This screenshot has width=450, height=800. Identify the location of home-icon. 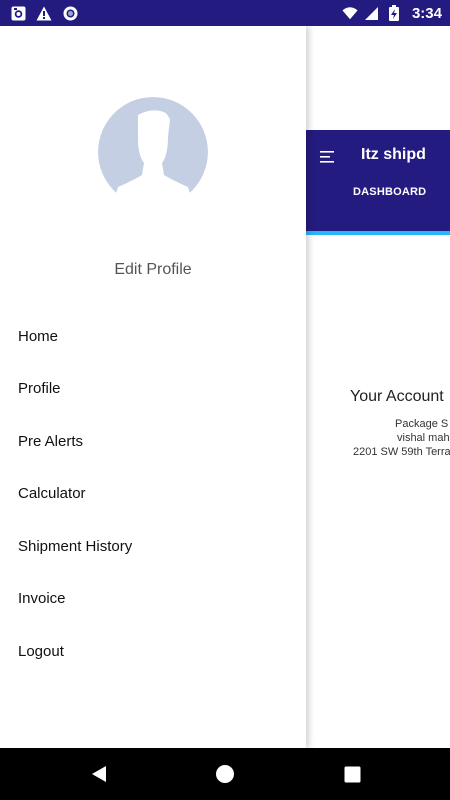
(225, 774).